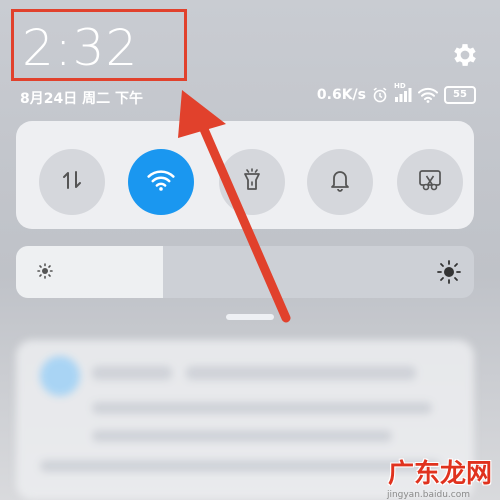  I want to click on panel-drag-handle, so click(250, 317).